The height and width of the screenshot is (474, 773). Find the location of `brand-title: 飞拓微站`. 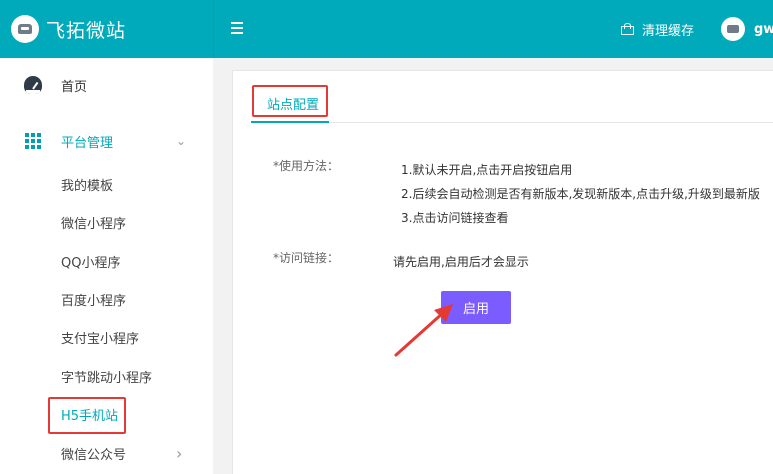

brand-title: 飞拓微站 is located at coordinates (86, 30).